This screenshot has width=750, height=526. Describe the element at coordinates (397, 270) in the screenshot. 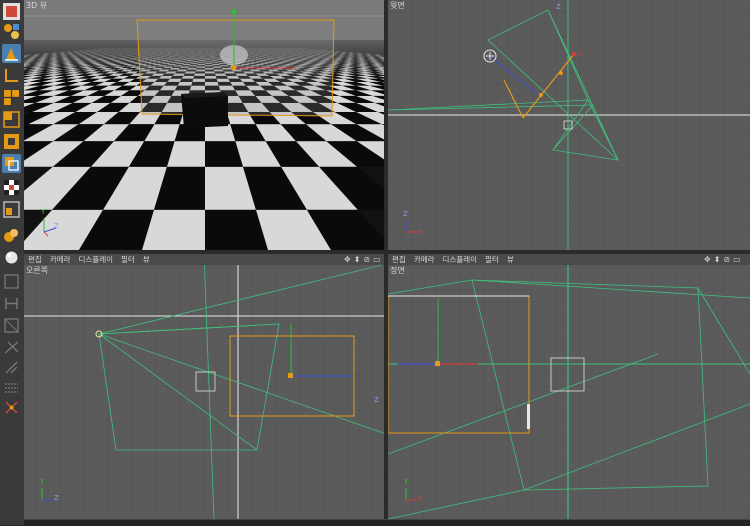

I see `viewport-title: 정면` at that location.